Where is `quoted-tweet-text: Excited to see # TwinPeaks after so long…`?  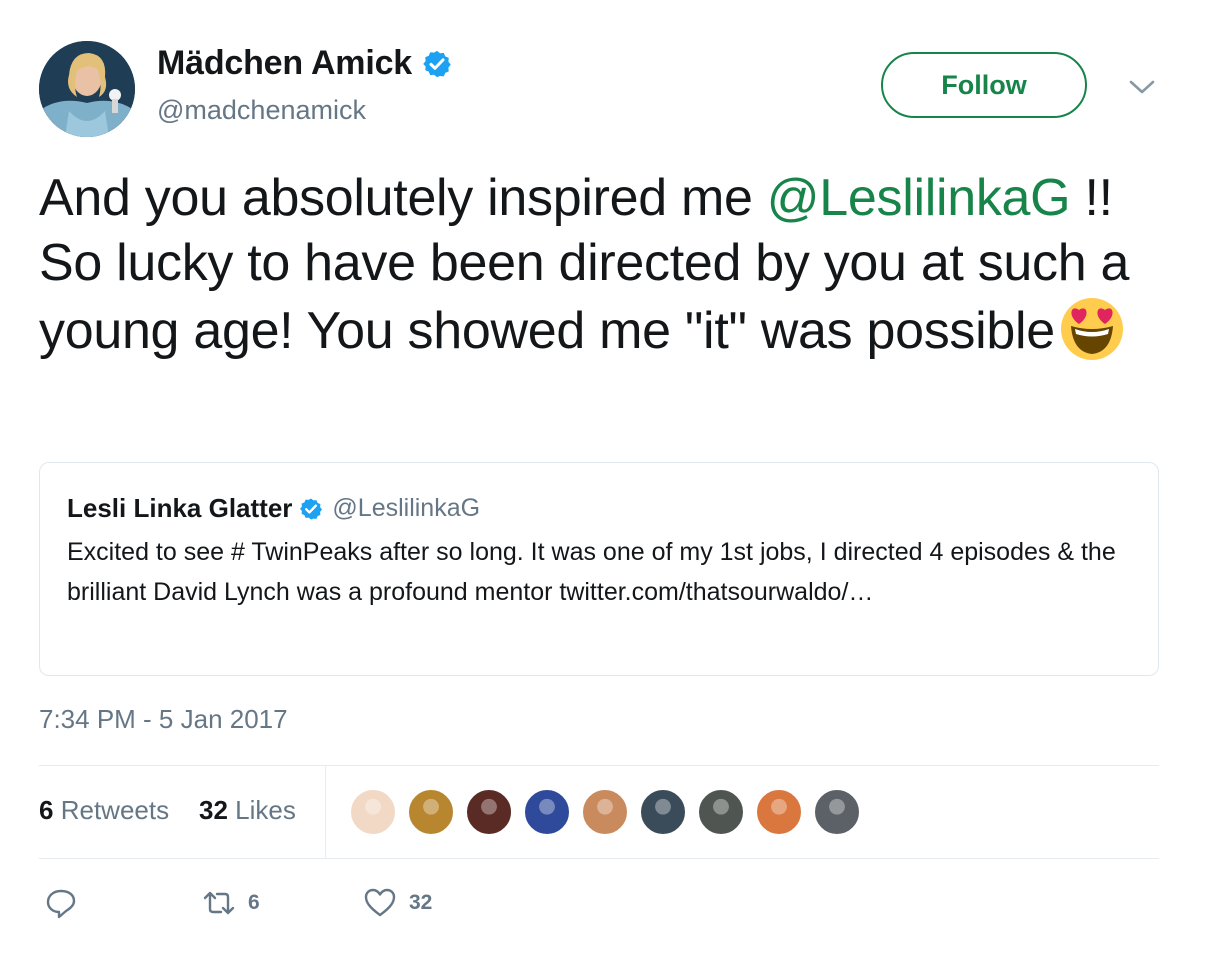
quoted-tweet-text: Excited to see # TwinPeaks after so long… is located at coordinates (591, 572).